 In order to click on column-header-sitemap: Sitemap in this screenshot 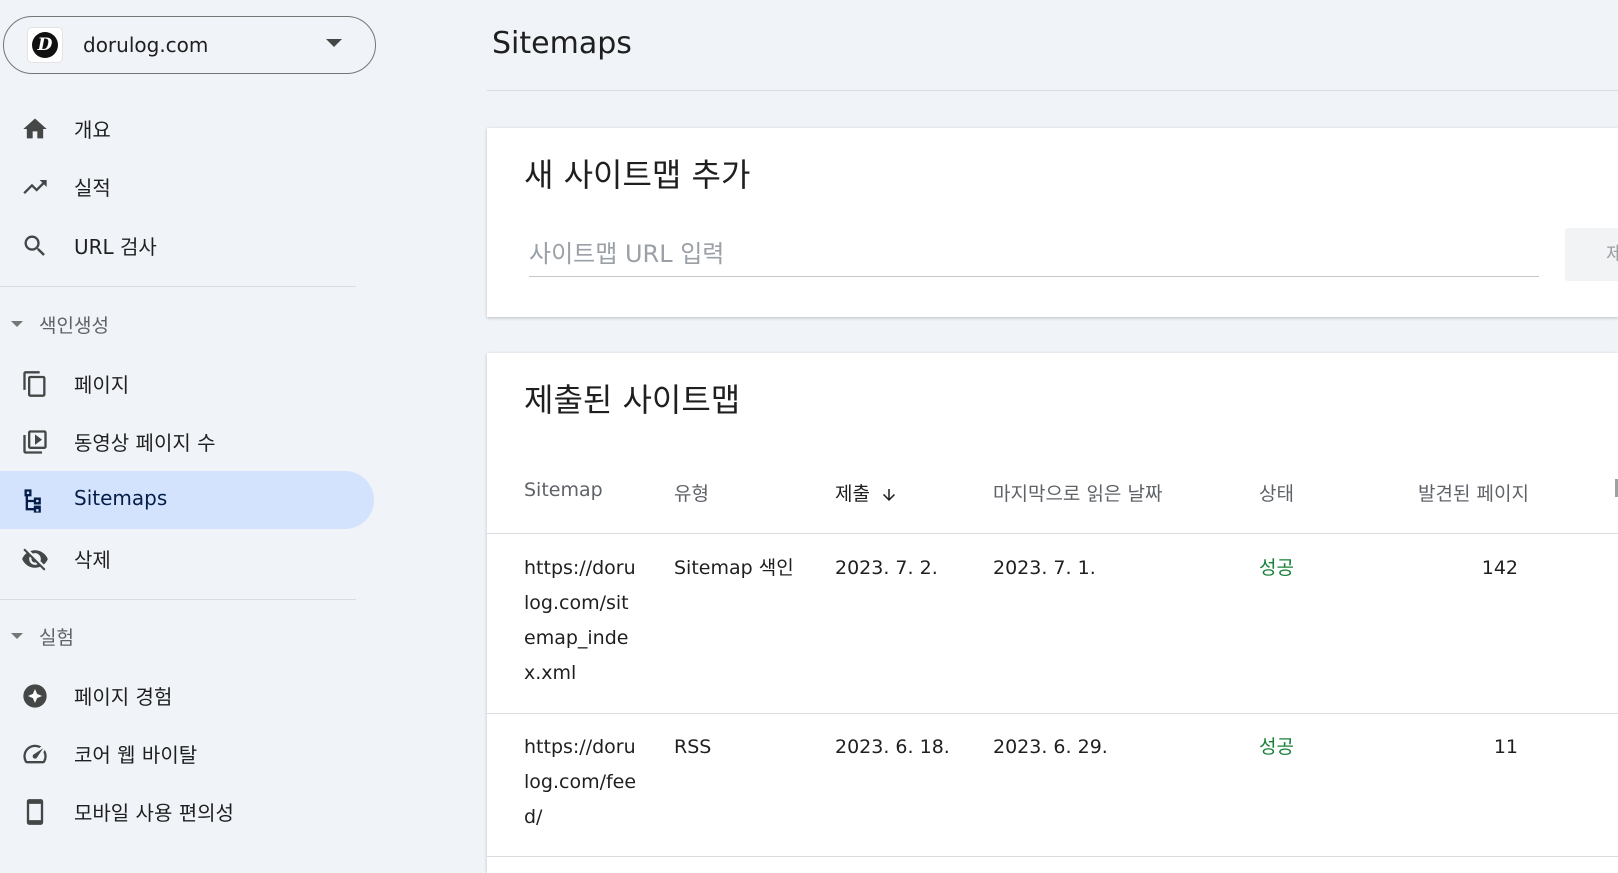, I will do `click(563, 490)`.